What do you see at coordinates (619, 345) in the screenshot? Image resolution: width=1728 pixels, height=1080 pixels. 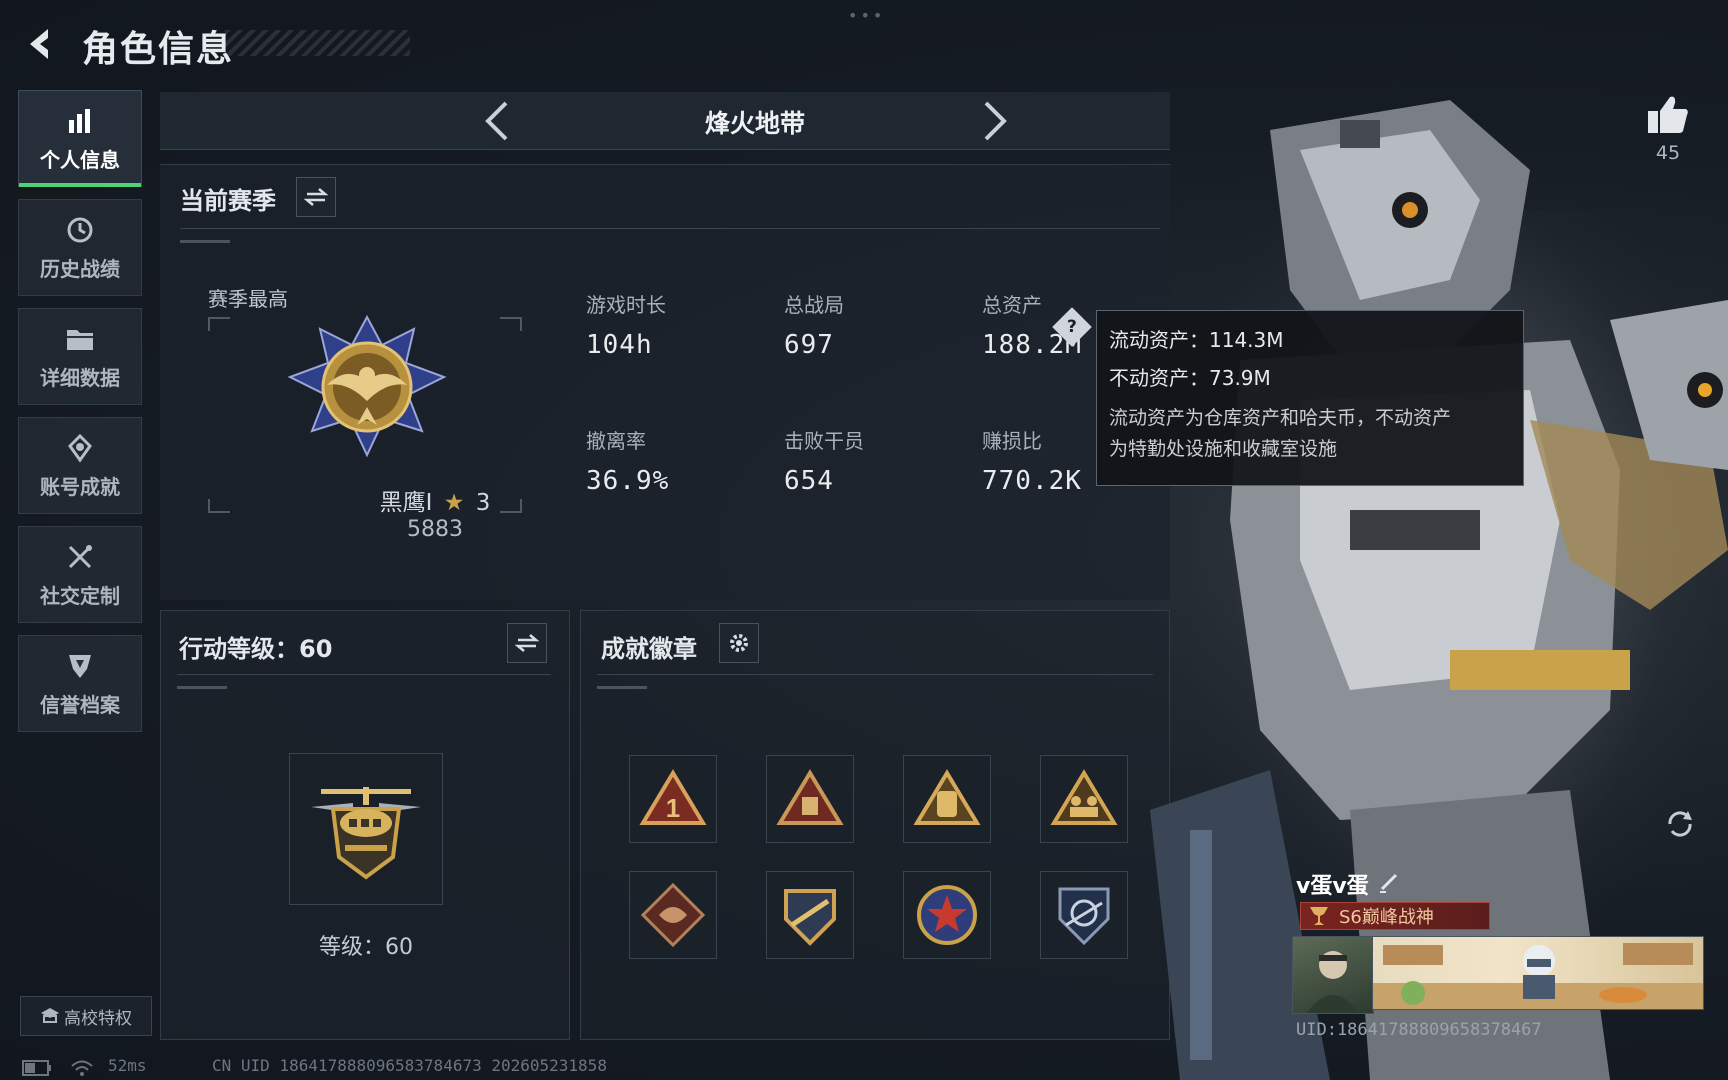 I see `stat-value: 104h` at bounding box center [619, 345].